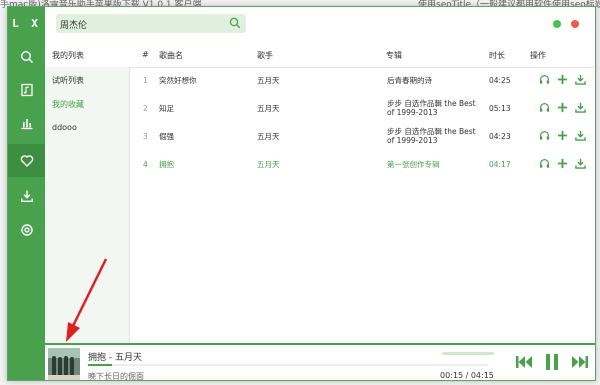  What do you see at coordinates (265, 55) in the screenshot?
I see `header-singer: 歌手` at bounding box center [265, 55].